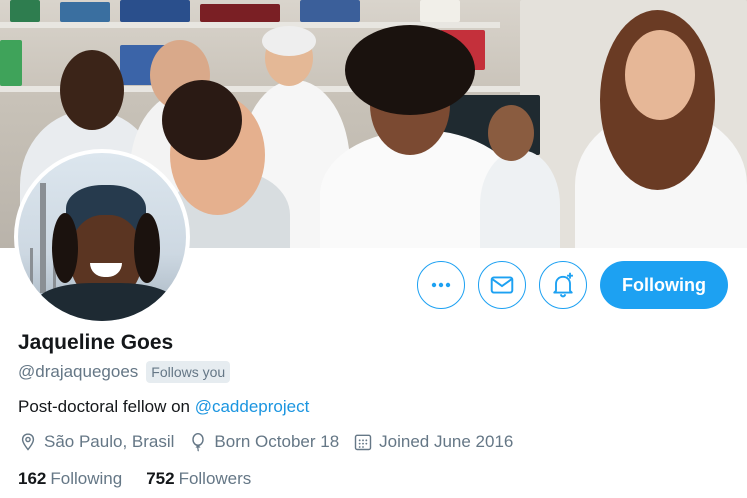 The height and width of the screenshot is (498, 747). What do you see at coordinates (160, 478) in the screenshot?
I see `followers-count: 752` at bounding box center [160, 478].